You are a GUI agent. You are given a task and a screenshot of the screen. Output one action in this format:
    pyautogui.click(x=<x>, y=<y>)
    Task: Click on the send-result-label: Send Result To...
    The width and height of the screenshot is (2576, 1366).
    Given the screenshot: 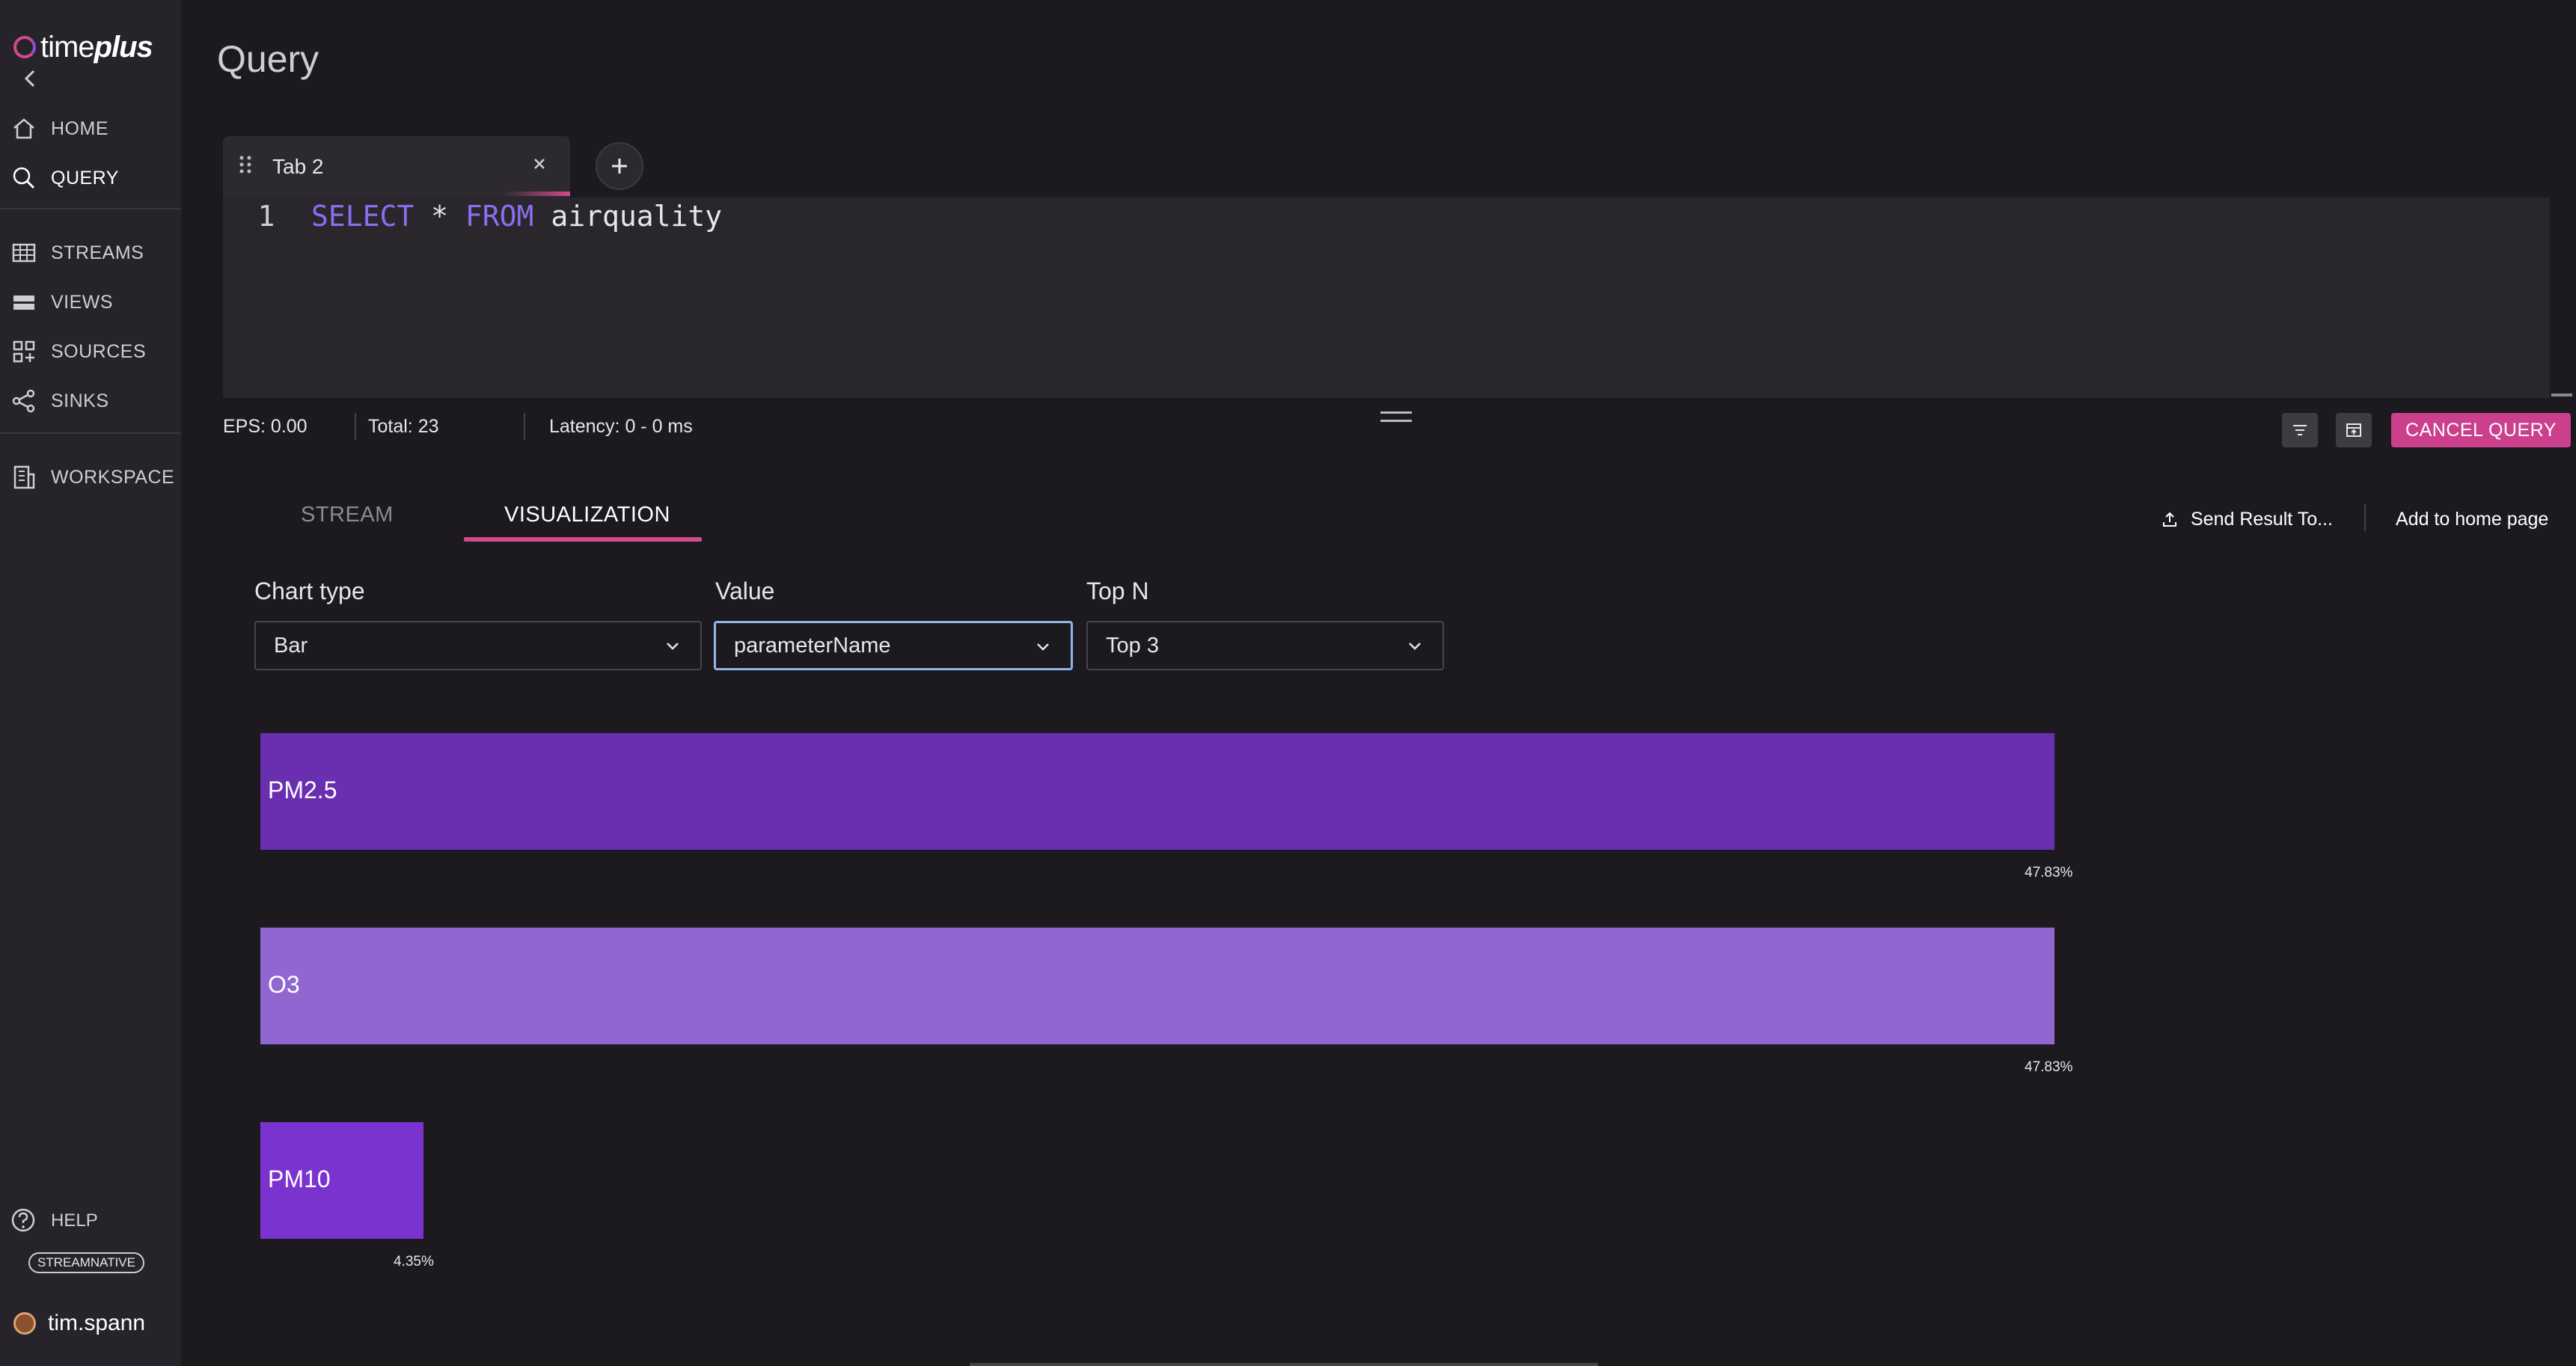 What is the action you would take?
    pyautogui.click(x=2262, y=519)
    